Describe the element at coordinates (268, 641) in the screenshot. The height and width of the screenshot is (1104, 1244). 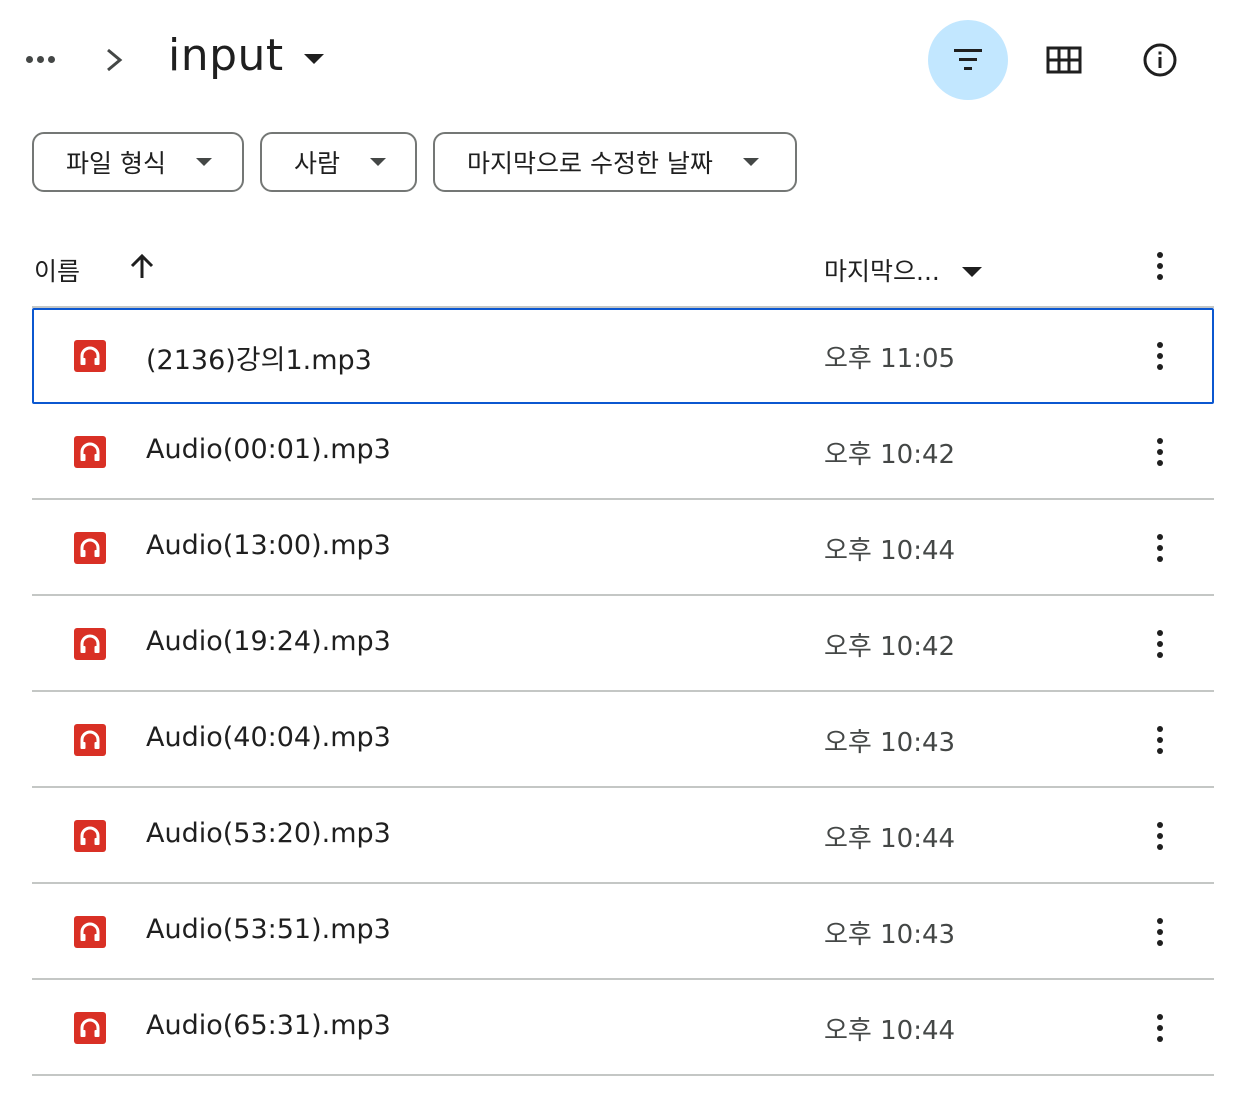
I see `file-name: Audio(19:24).mp3` at that location.